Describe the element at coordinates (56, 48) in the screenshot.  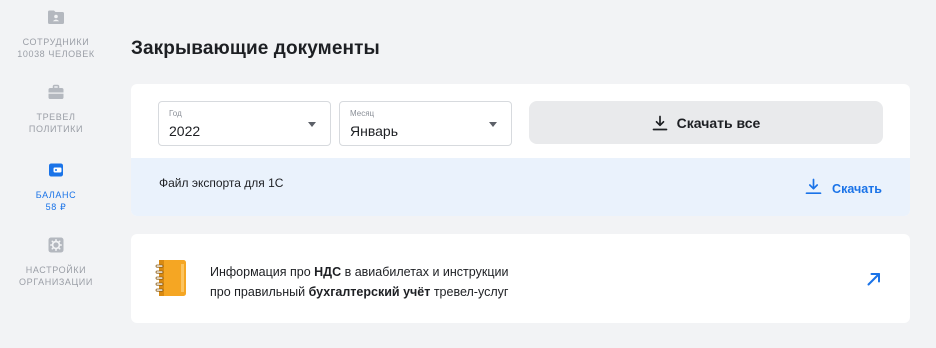
I see `sidebar-item-label: СОТРУДНИКИ 10038 ЧЕЛОВЕК` at that location.